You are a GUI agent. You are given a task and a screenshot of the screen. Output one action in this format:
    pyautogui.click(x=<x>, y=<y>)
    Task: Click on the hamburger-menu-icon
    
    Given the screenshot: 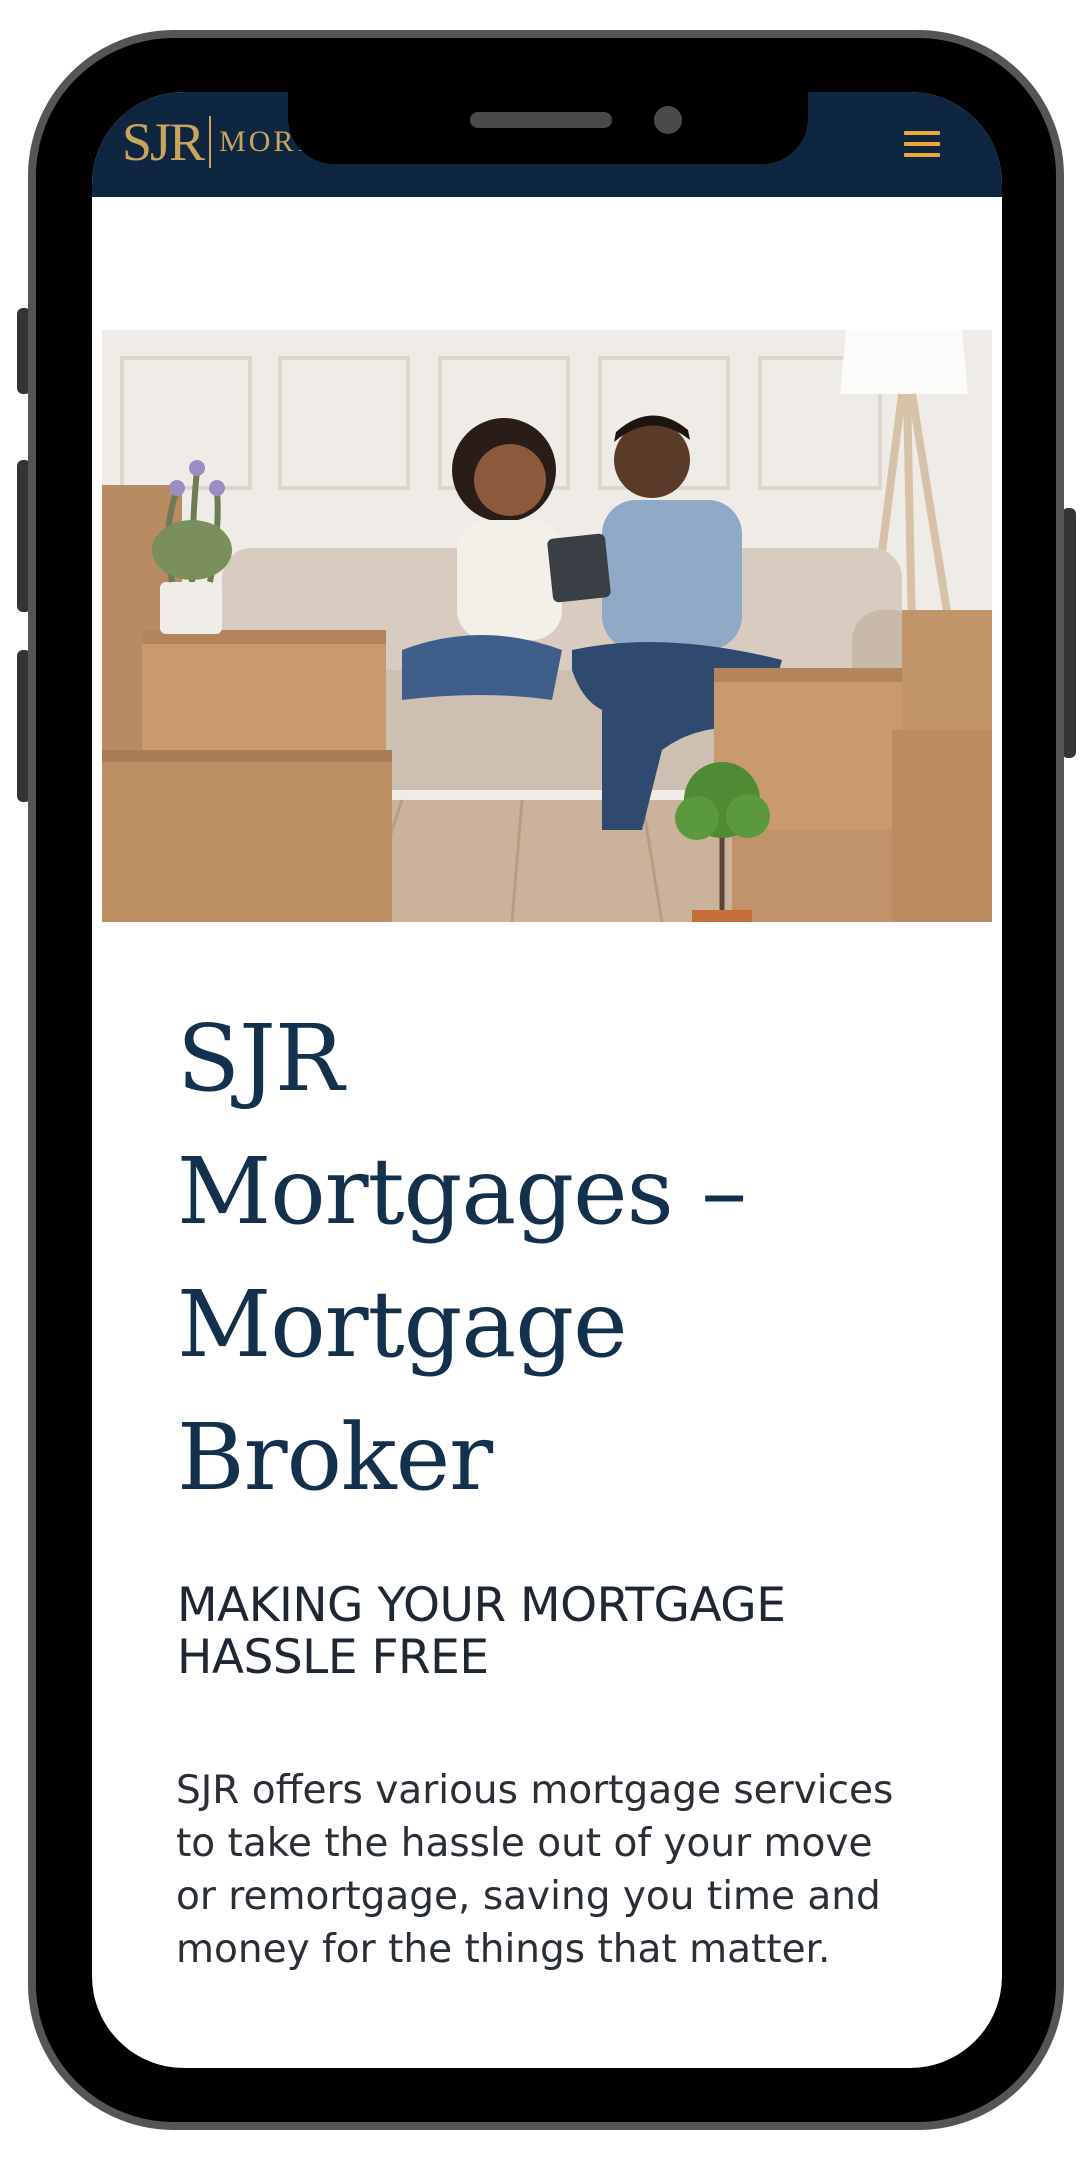 What is the action you would take?
    pyautogui.click(x=922, y=144)
    